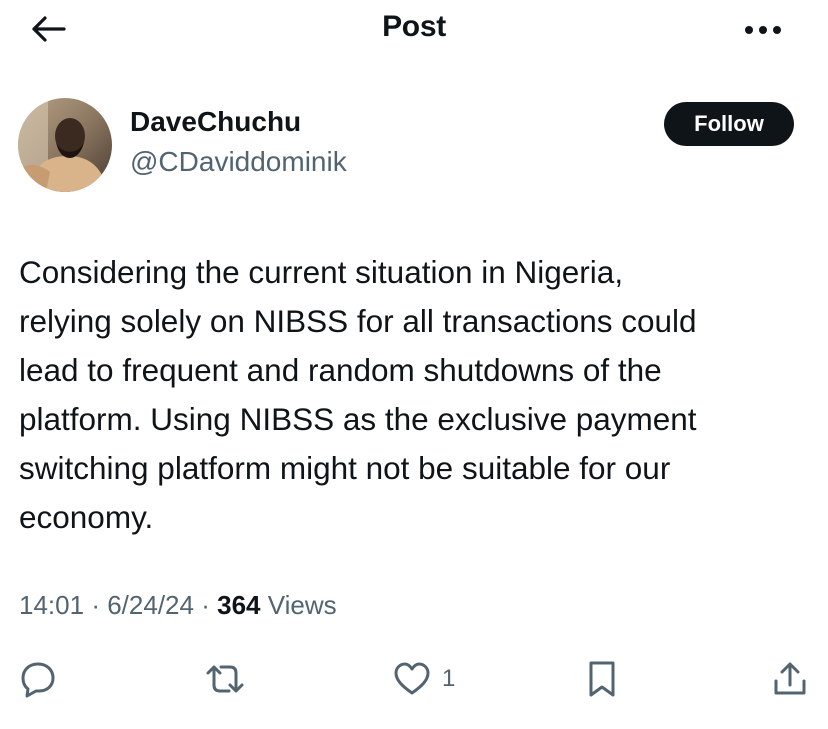 This screenshot has height=729, width=828. What do you see at coordinates (449, 678) in the screenshot?
I see `like-count: 1` at bounding box center [449, 678].